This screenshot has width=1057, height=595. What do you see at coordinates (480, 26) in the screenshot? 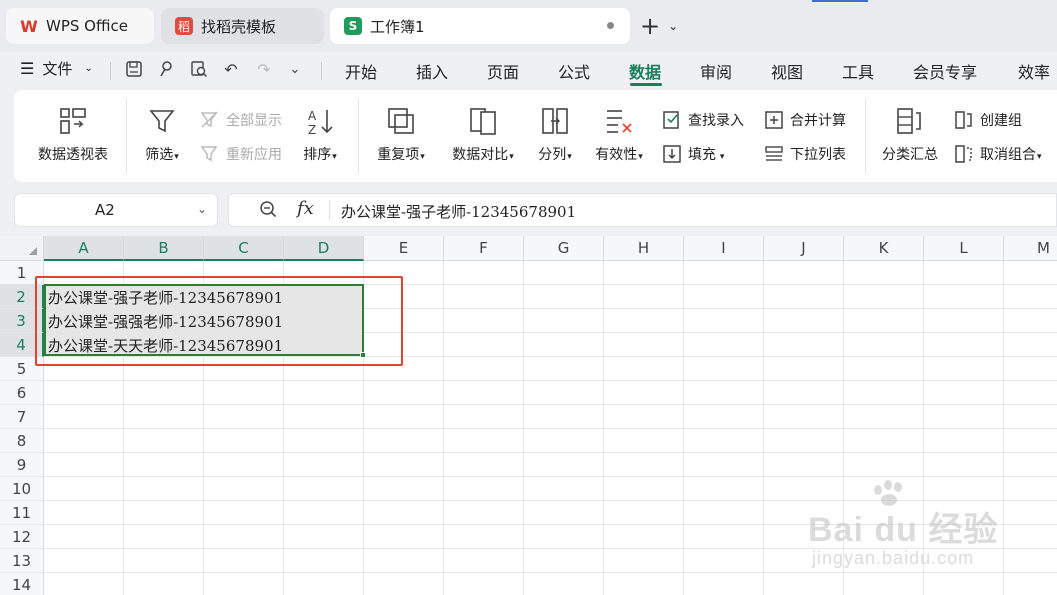
I see `tab-workbook: S 工作簿1` at bounding box center [480, 26].